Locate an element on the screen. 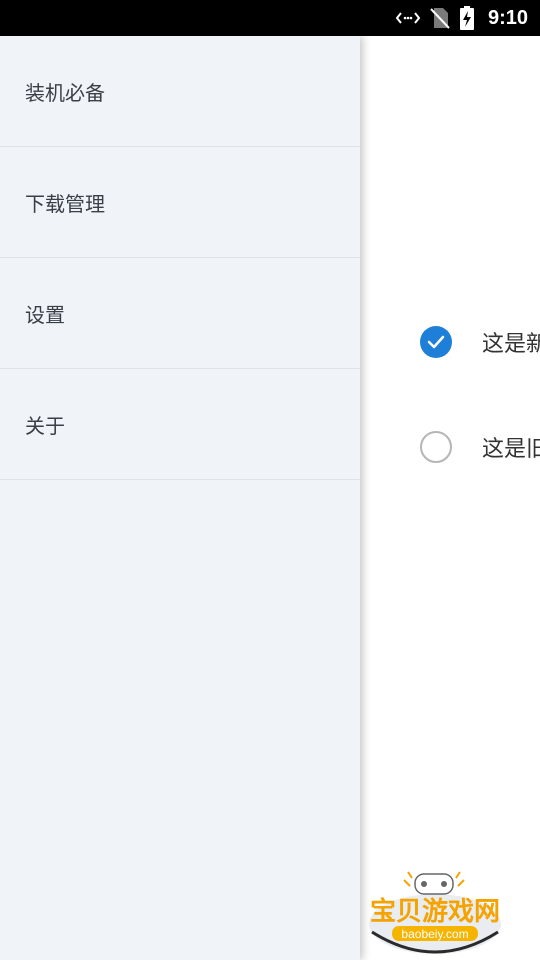  battery-charging-icon is located at coordinates (466, 18).